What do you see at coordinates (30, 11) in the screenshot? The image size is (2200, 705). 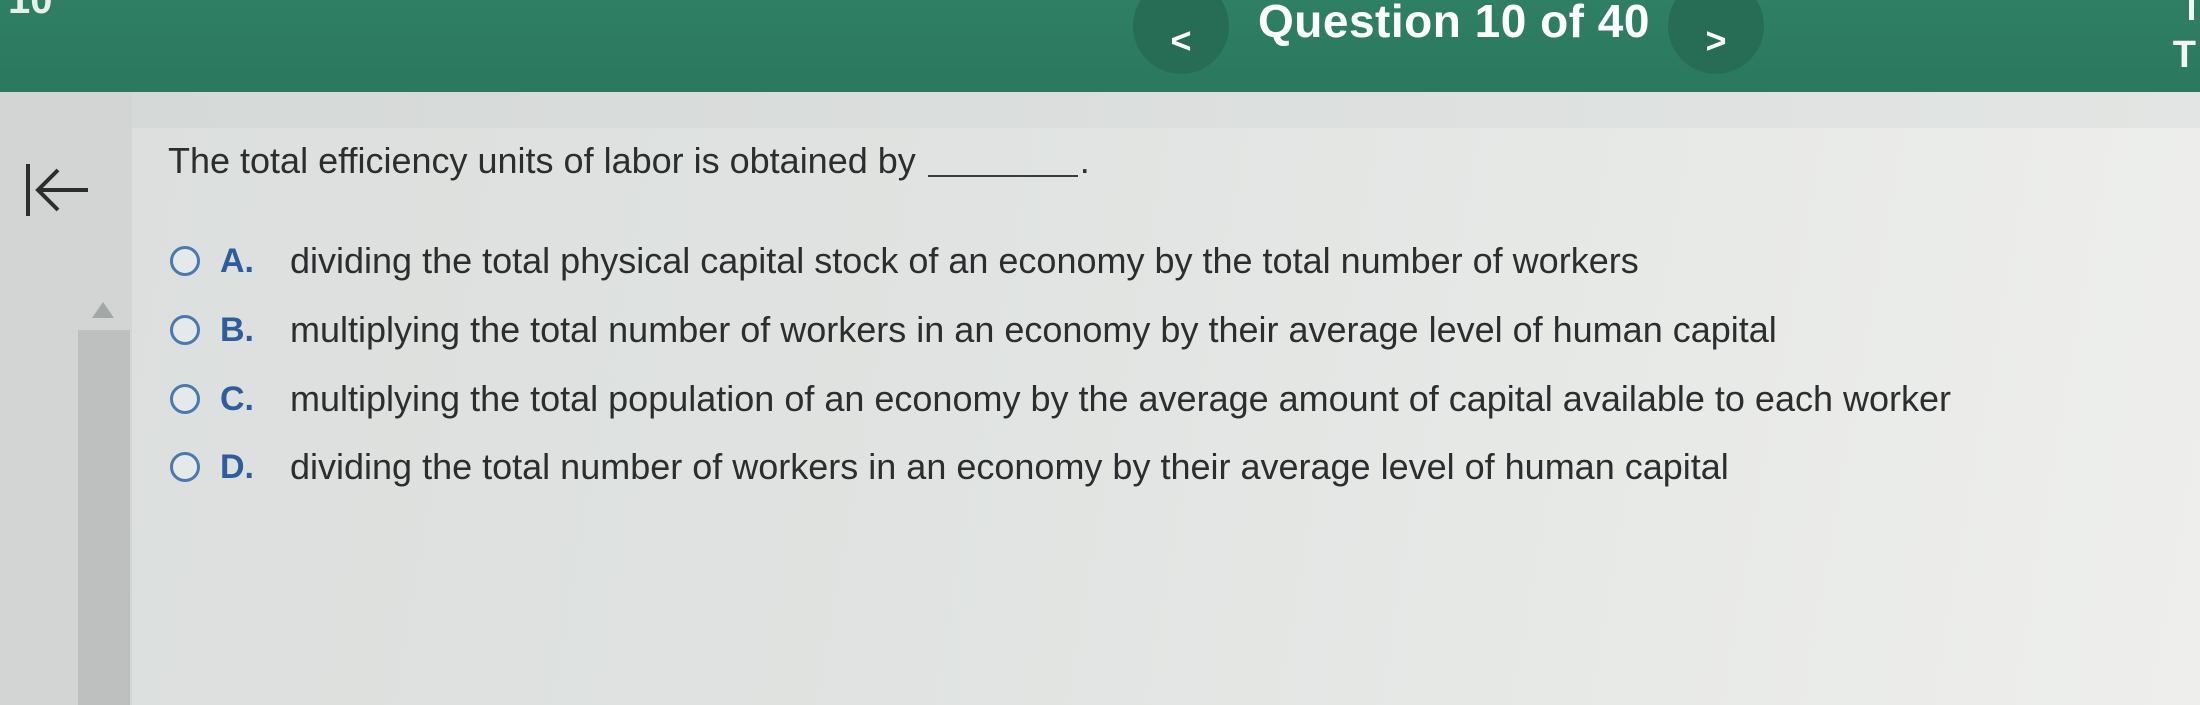 I see `header-corner-text: 10` at bounding box center [30, 11].